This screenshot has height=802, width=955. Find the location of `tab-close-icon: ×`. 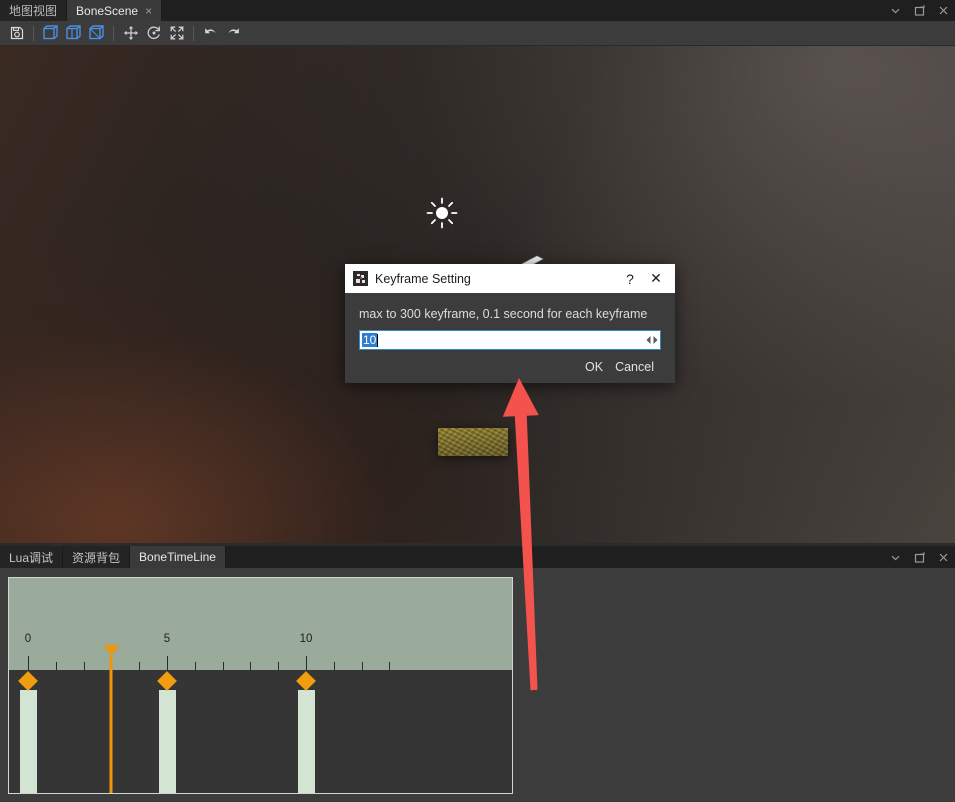

tab-close-icon: × is located at coordinates (148, 11).